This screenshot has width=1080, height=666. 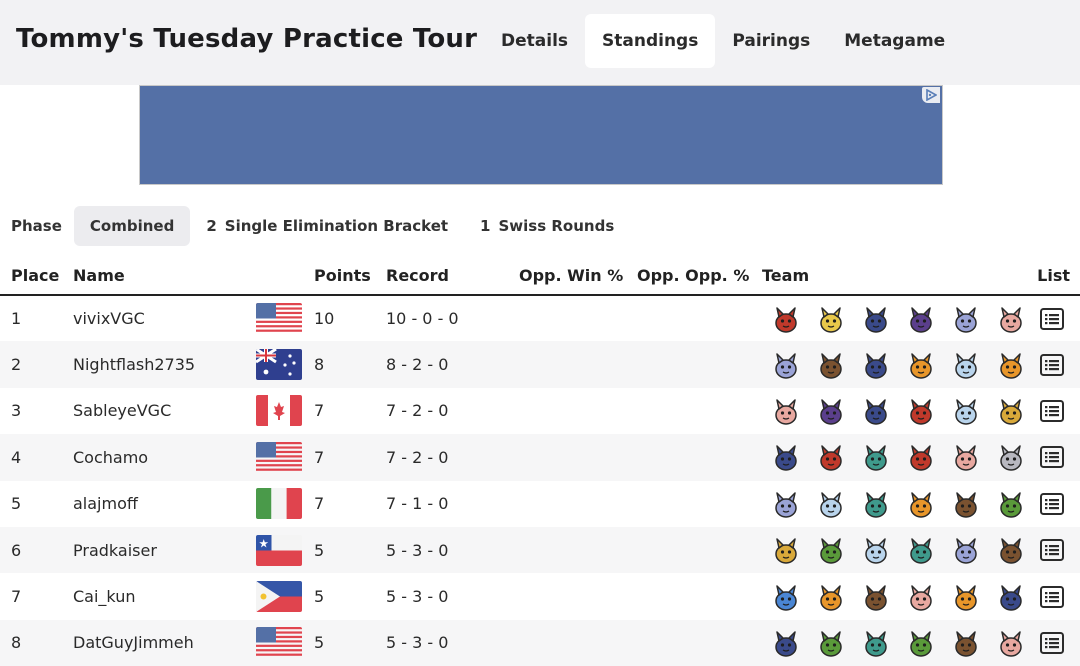 I want to click on phase-combined: Combined, so click(x=132, y=226).